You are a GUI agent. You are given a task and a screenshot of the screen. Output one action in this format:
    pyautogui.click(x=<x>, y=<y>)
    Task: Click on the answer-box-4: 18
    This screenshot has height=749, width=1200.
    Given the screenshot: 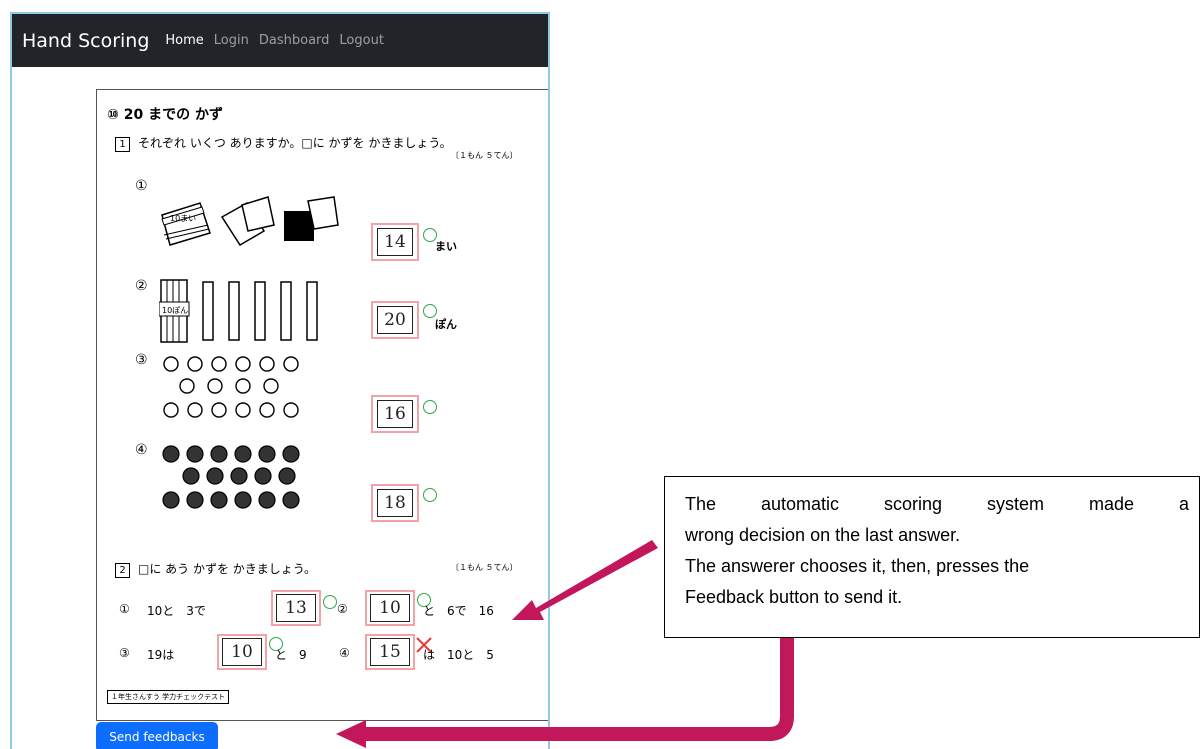 What is the action you would take?
    pyautogui.click(x=395, y=503)
    